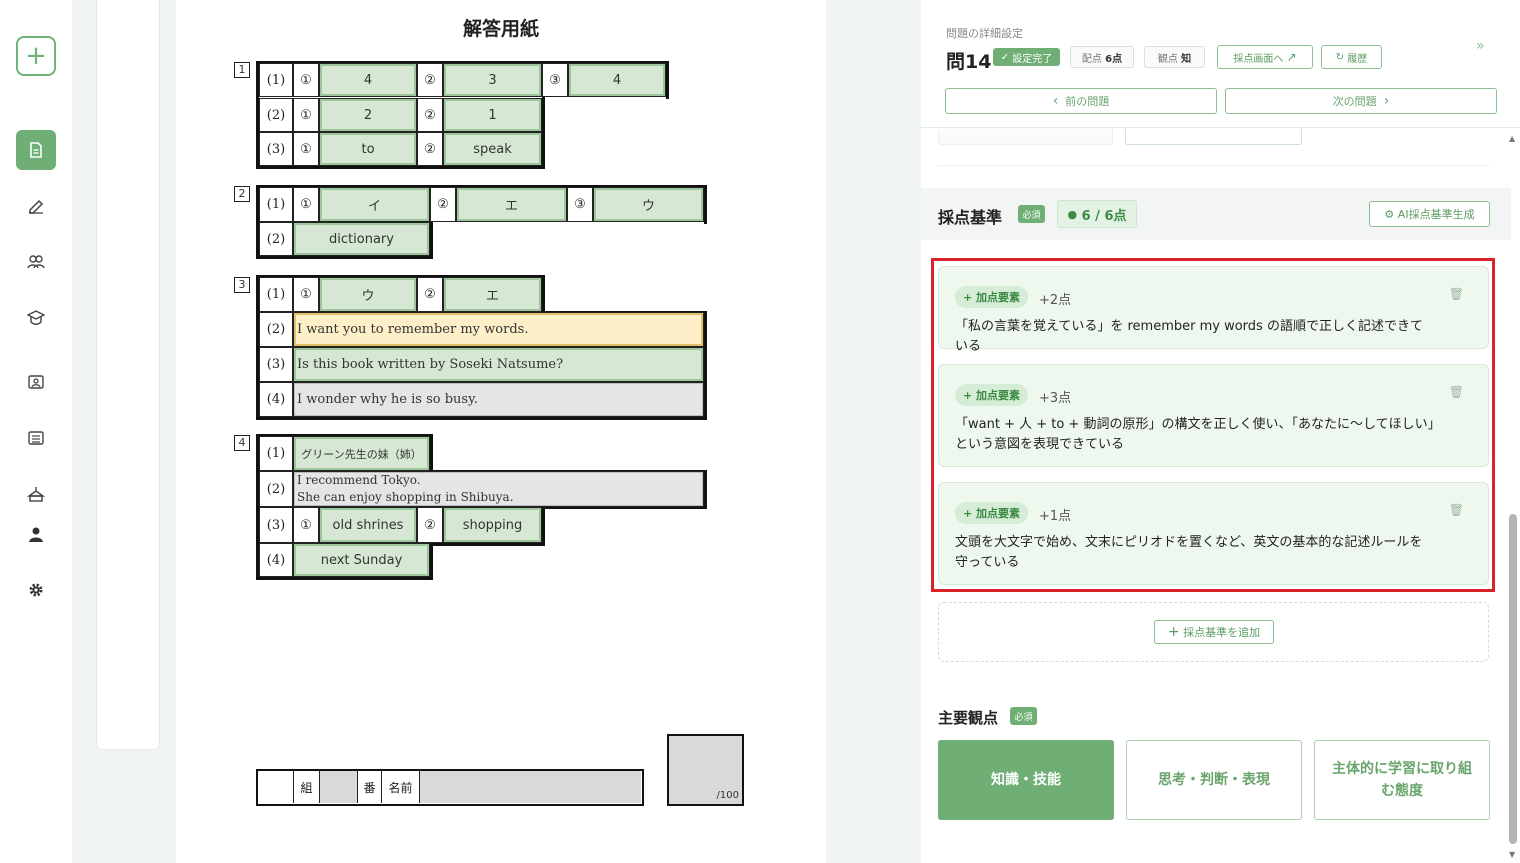 The width and height of the screenshot is (1520, 863). What do you see at coordinates (1114, 59) in the screenshot?
I see `points-value: 6点` at bounding box center [1114, 59].